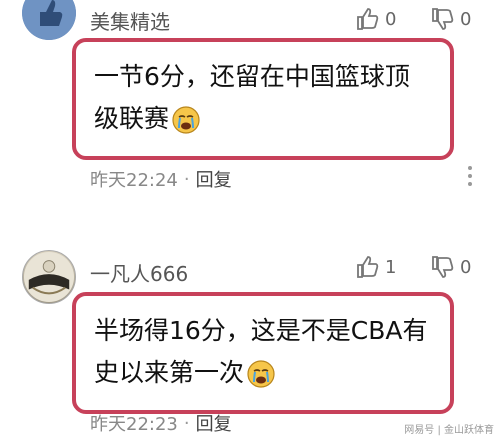 The height and width of the screenshot is (440, 500). I want to click on like-count: 0, so click(391, 19).